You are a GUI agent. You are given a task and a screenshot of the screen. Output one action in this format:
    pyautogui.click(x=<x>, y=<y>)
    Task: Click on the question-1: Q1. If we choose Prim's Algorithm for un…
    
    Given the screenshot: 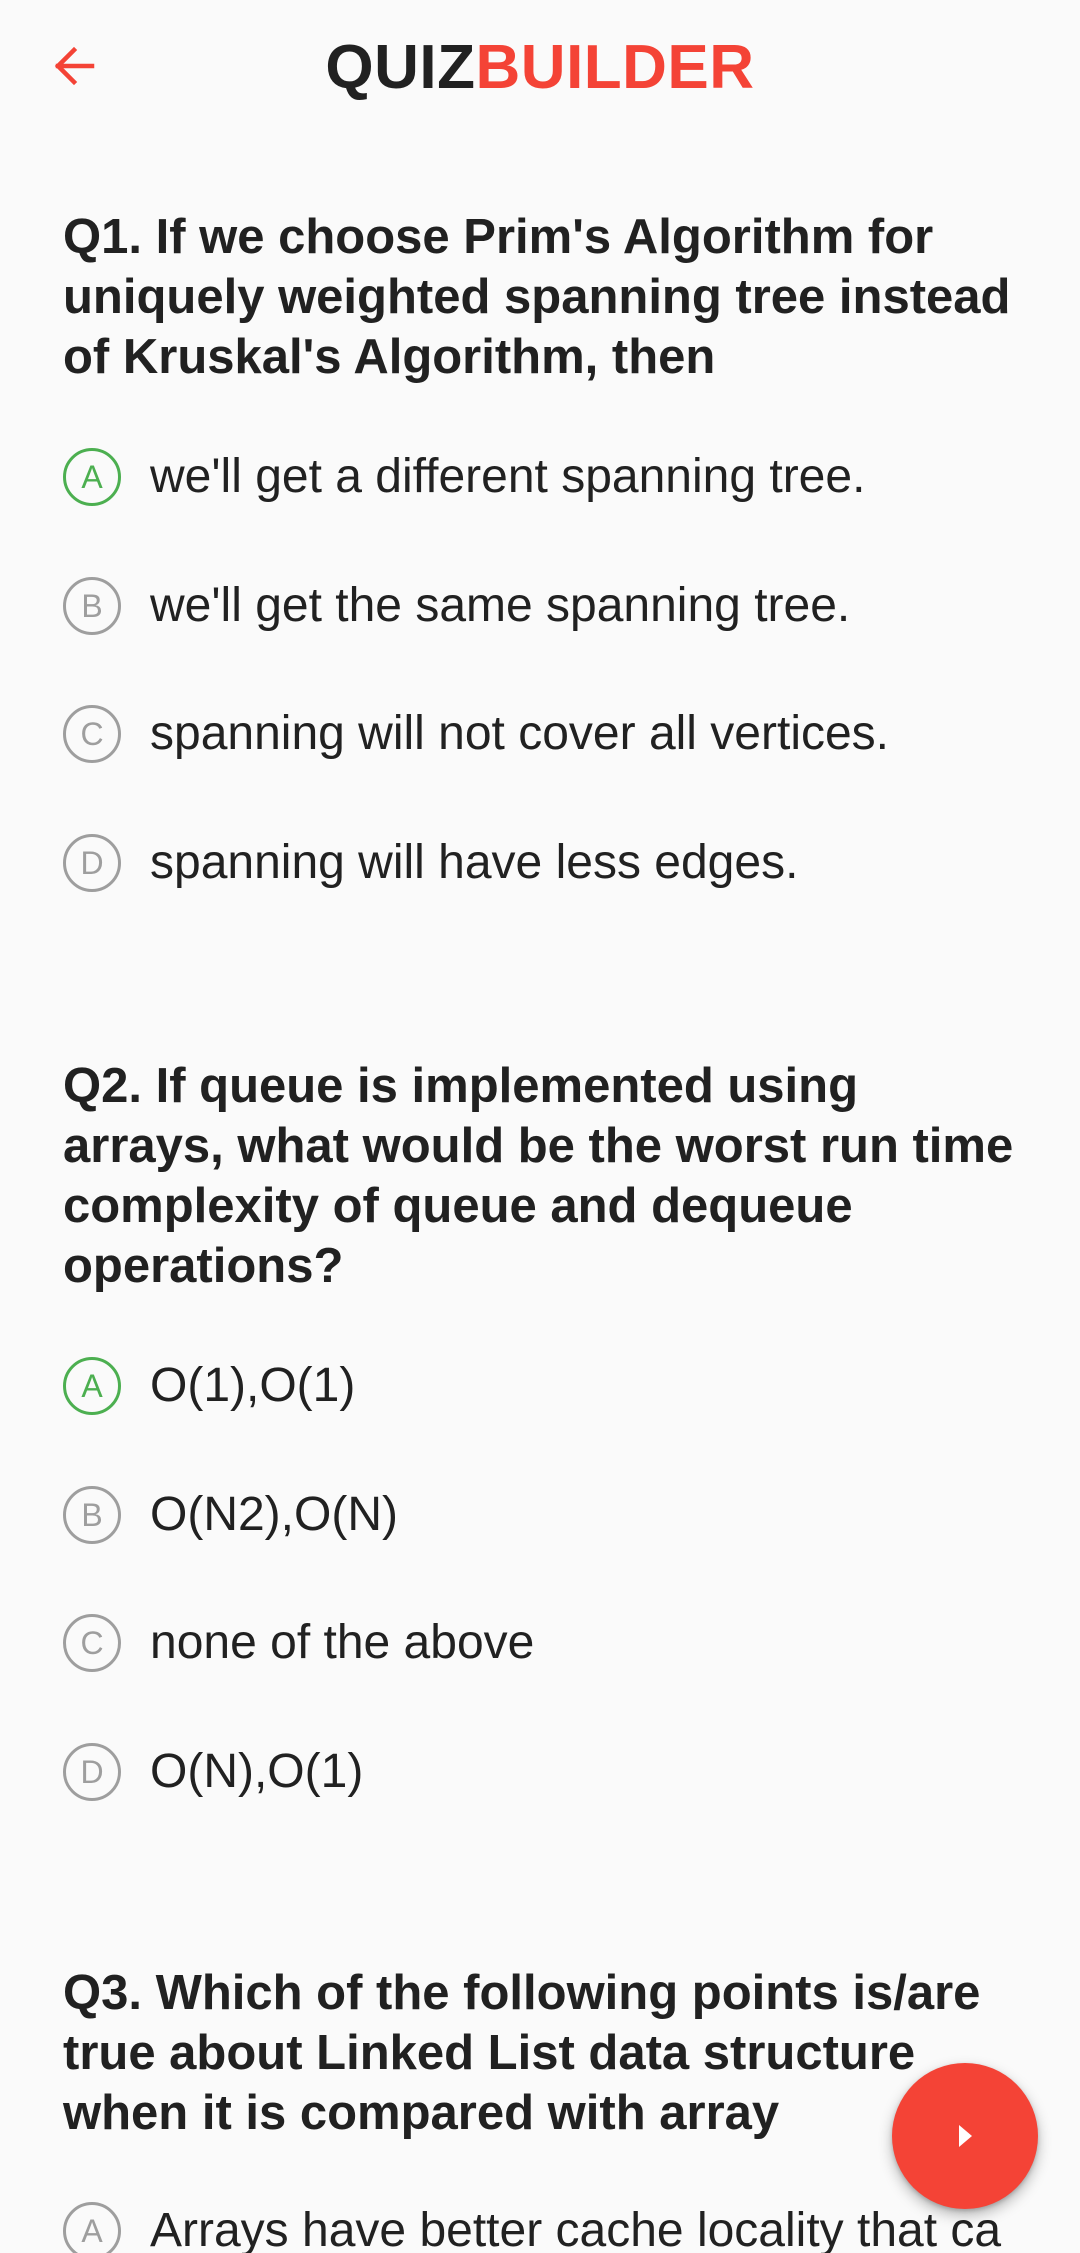 What is the action you would take?
    pyautogui.click(x=543, y=297)
    